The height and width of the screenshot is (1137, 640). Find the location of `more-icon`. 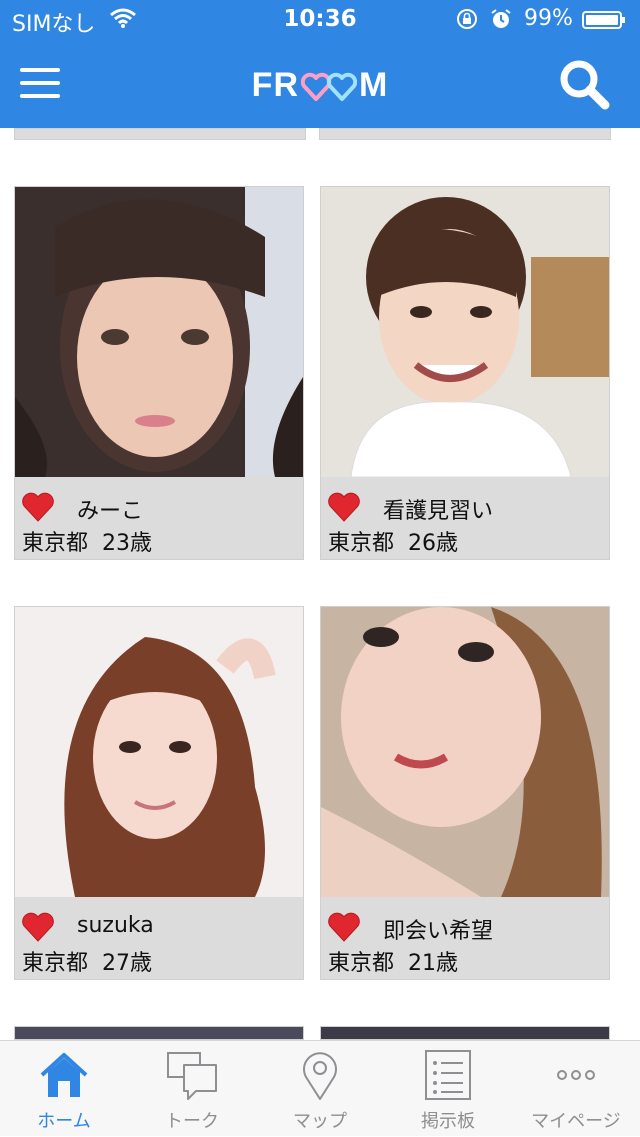

more-icon is located at coordinates (576, 1075).